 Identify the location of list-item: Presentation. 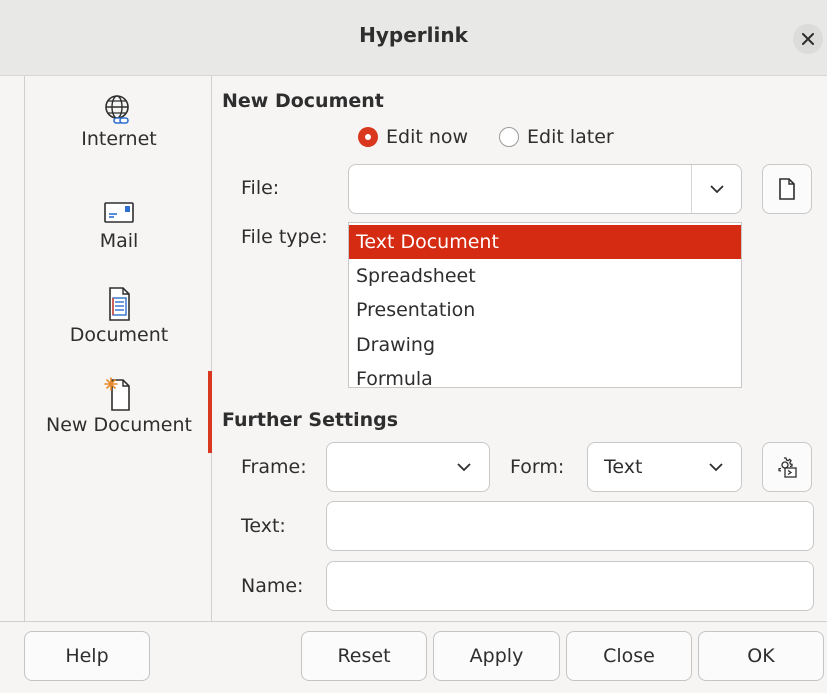
(545, 310).